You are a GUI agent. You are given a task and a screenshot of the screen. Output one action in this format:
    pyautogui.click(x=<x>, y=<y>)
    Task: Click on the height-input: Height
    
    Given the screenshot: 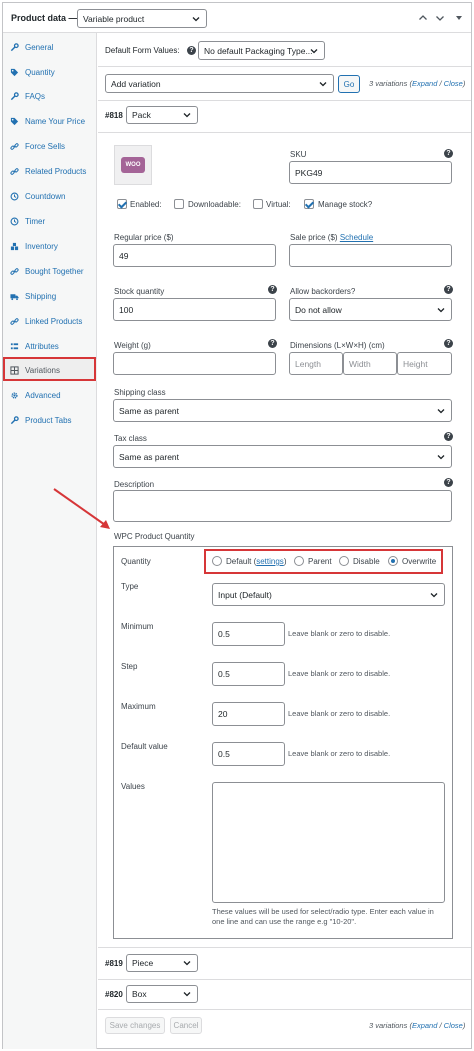 What is the action you would take?
    pyautogui.click(x=424, y=363)
    